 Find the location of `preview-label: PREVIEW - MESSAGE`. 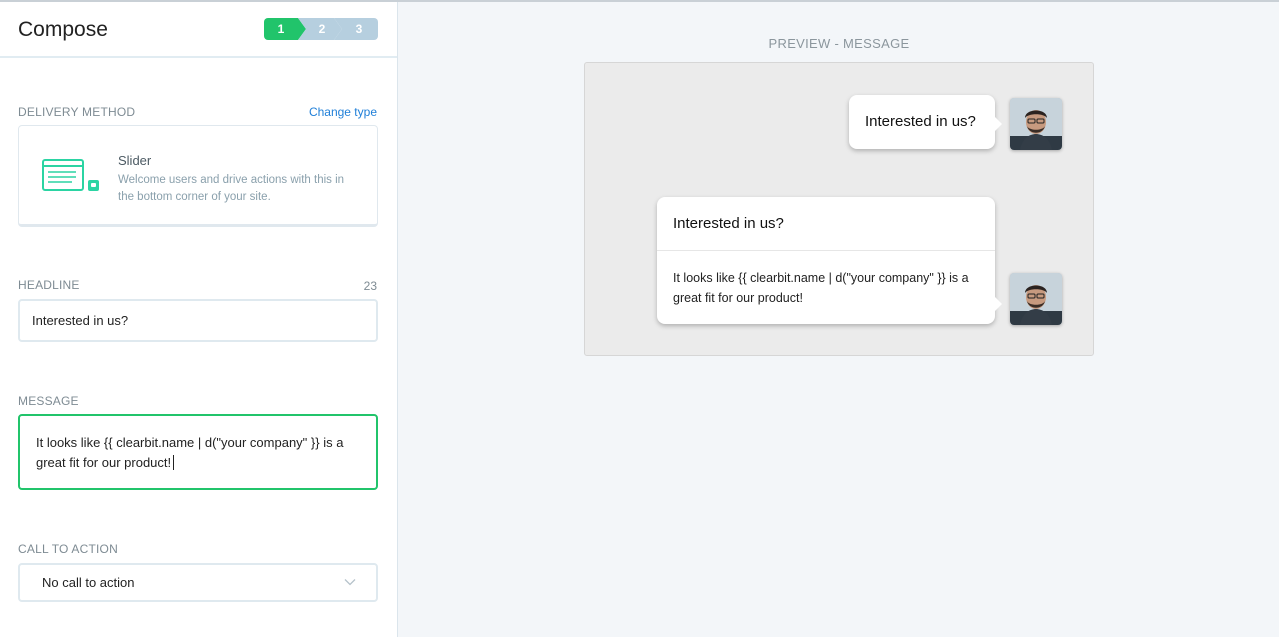

preview-label: PREVIEW - MESSAGE is located at coordinates (839, 43).